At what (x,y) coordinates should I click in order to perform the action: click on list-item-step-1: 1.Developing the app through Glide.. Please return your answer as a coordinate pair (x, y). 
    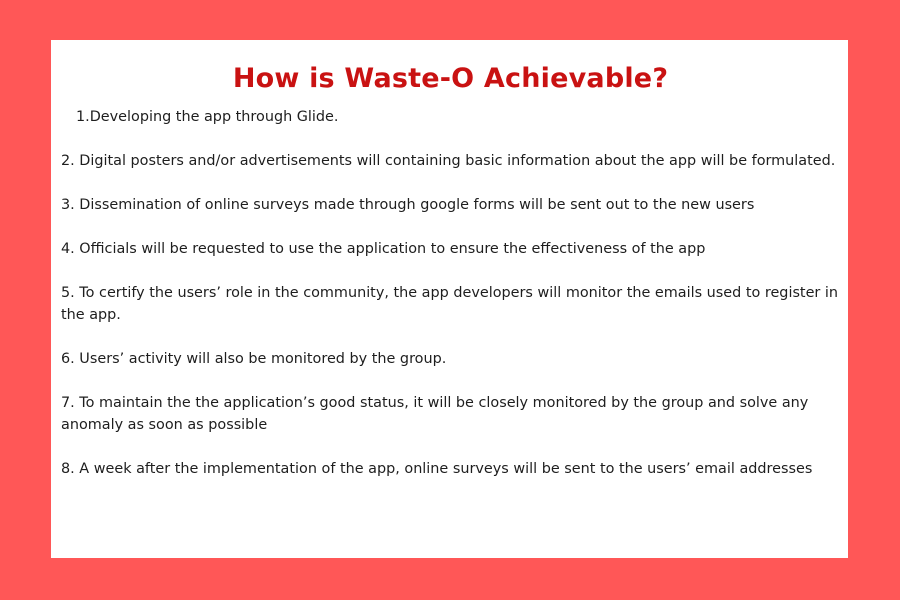
    Looking at the image, I should click on (207, 117).